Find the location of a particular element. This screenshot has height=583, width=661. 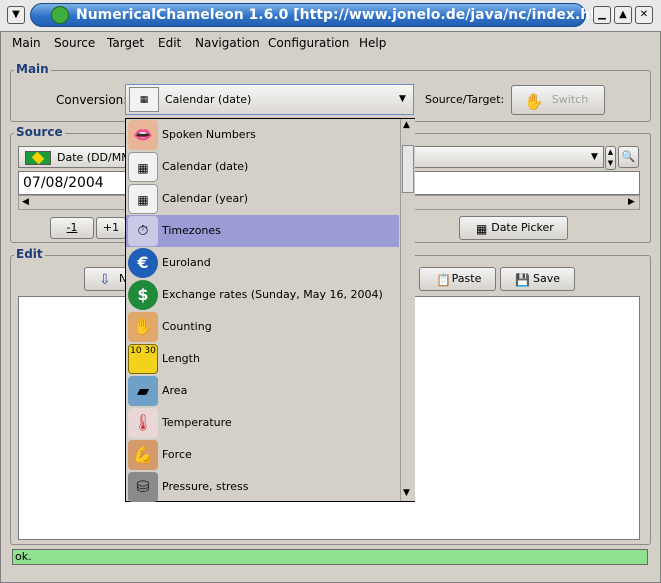

conversion-combo: ▦ Calendar (date) ▼ is located at coordinates (269, 99).